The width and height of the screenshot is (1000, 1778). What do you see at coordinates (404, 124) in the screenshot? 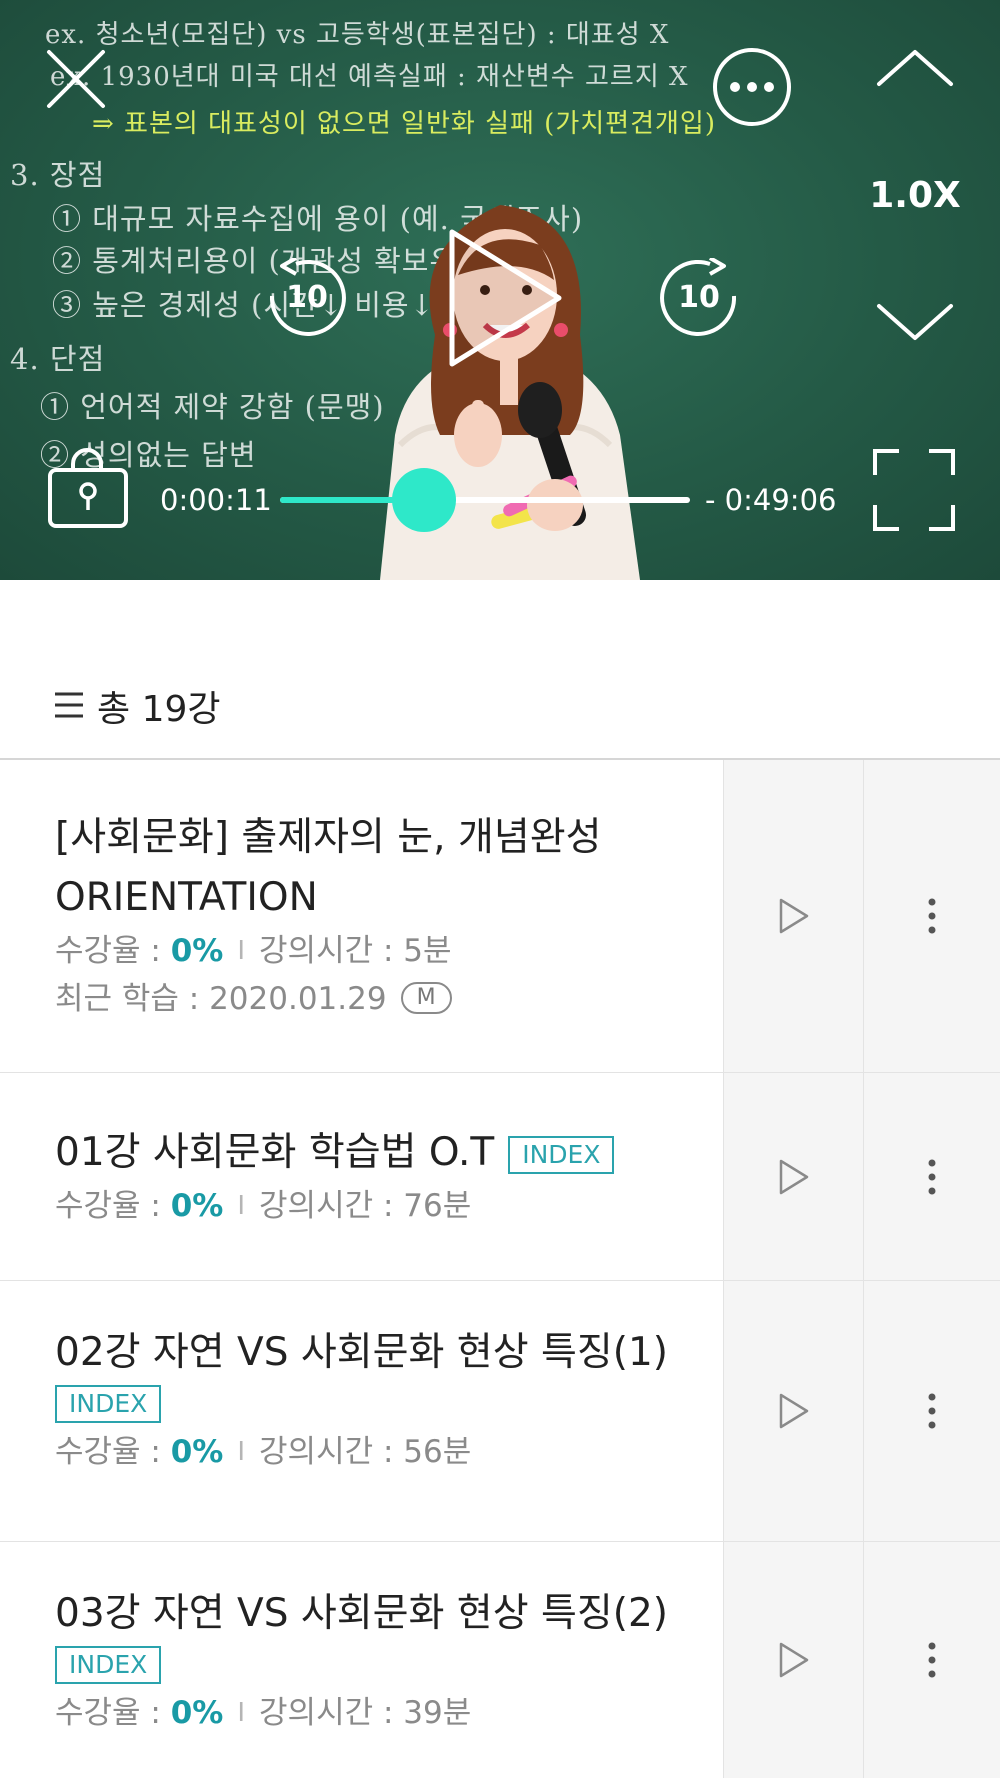
I see `chalk-line: ⇒ 표본의 대표성이 없으면 일반화 실패 (가치편견개입)` at bounding box center [404, 124].